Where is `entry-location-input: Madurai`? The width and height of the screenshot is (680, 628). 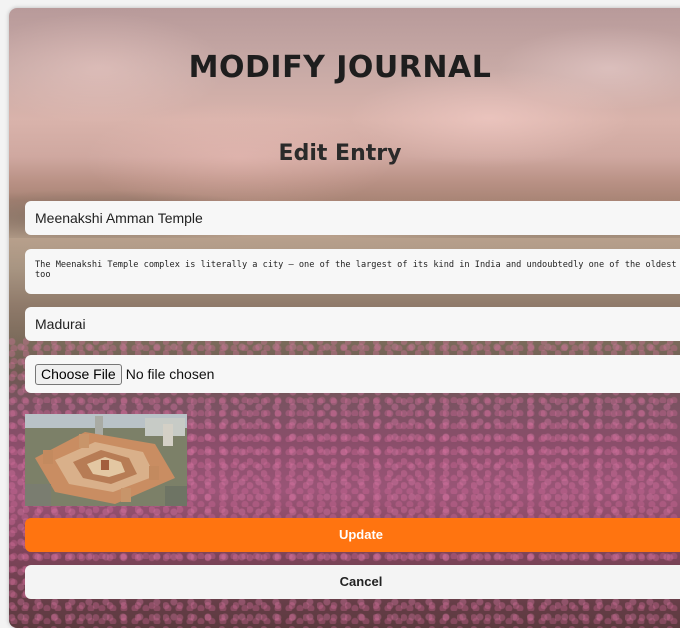
entry-location-input: Madurai is located at coordinates (352, 324).